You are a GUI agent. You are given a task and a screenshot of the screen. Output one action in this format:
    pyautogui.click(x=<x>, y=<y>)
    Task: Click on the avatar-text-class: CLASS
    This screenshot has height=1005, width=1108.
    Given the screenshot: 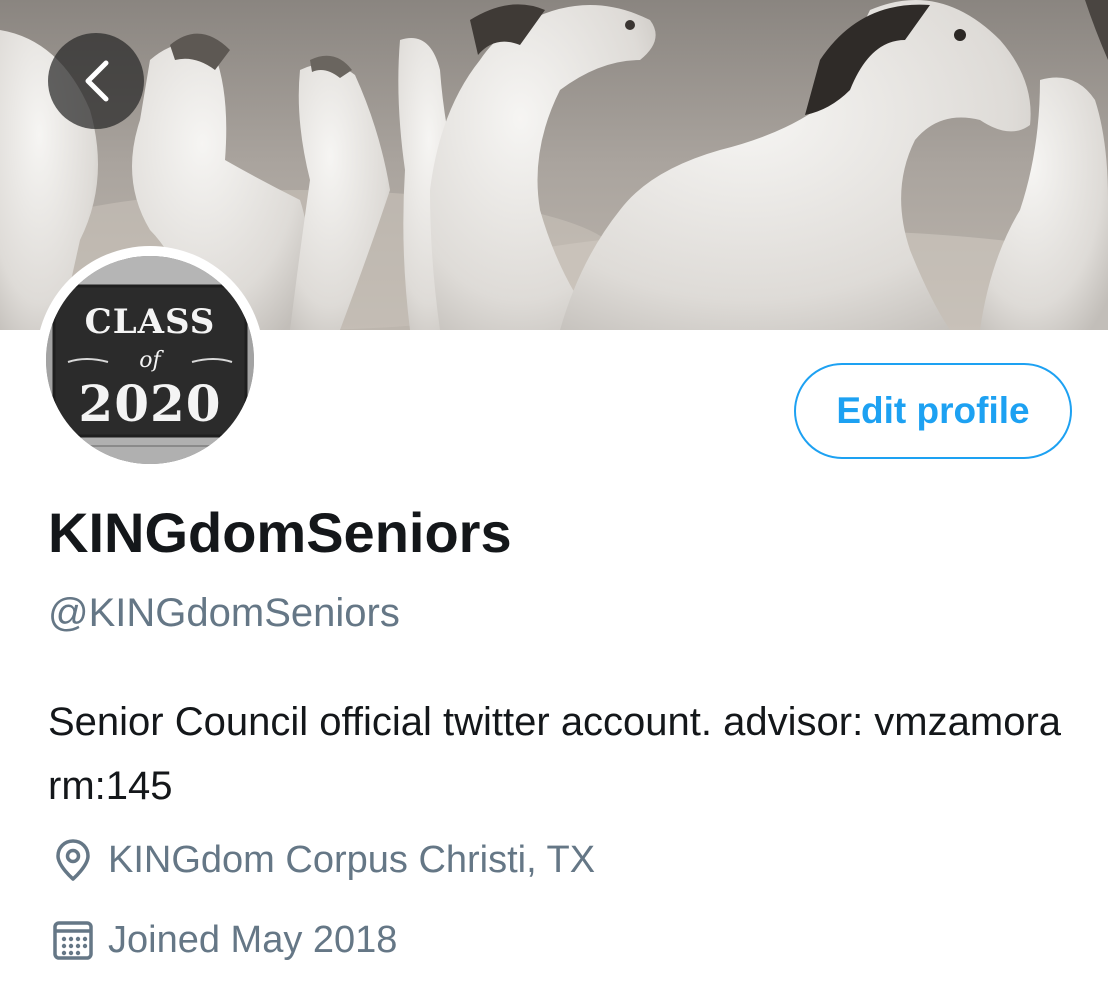 What is the action you would take?
    pyautogui.click(x=150, y=322)
    